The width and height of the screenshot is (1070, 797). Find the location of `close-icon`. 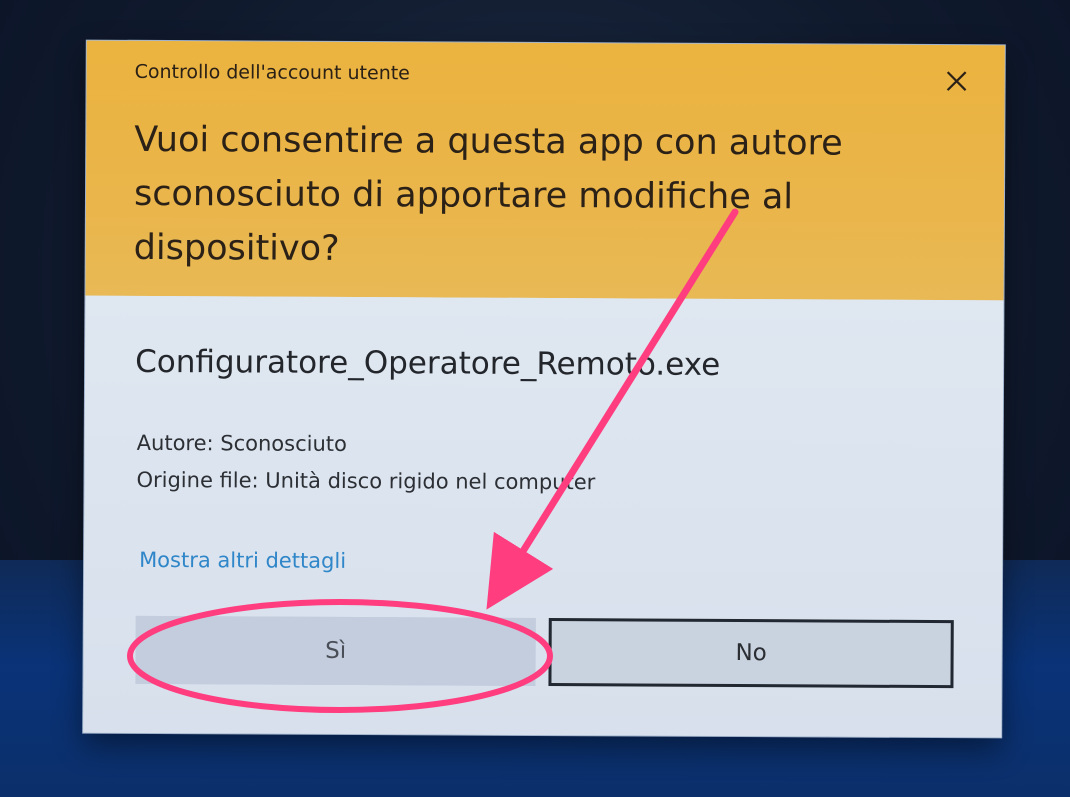

close-icon is located at coordinates (956, 81).